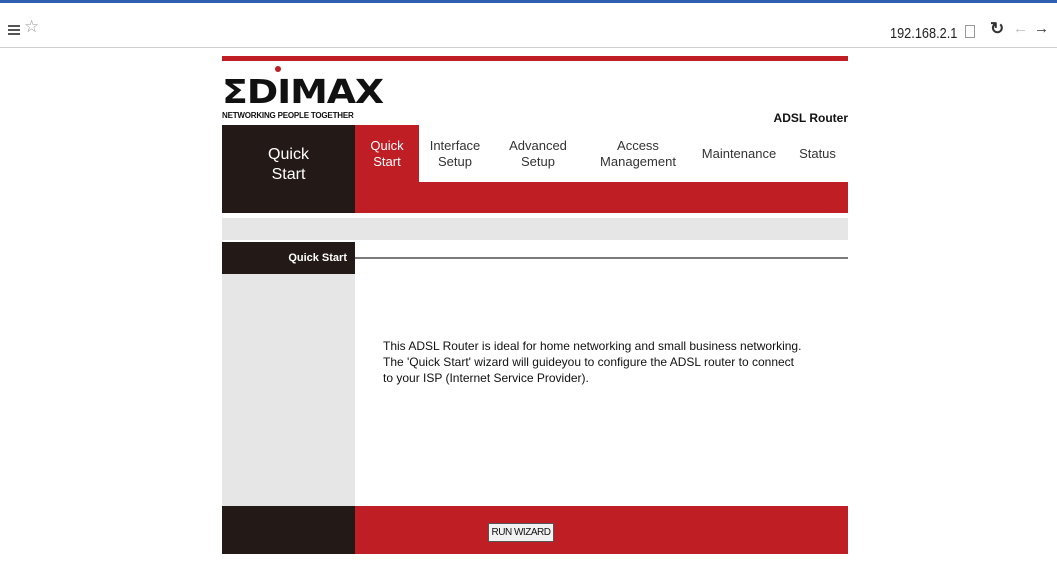  I want to click on tab-quick-start: Quick Start, so click(387, 153).